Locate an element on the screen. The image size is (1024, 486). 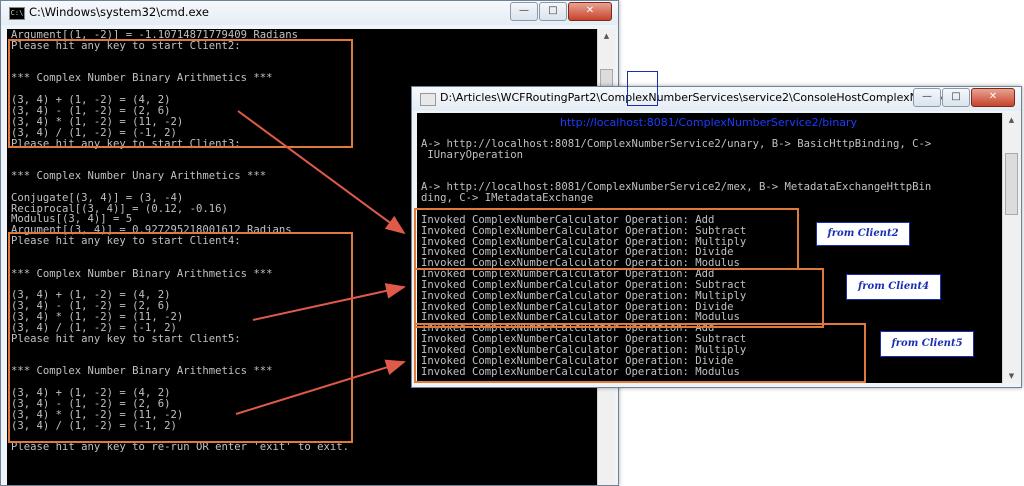
arrow-client2 is located at coordinates (321, 172).